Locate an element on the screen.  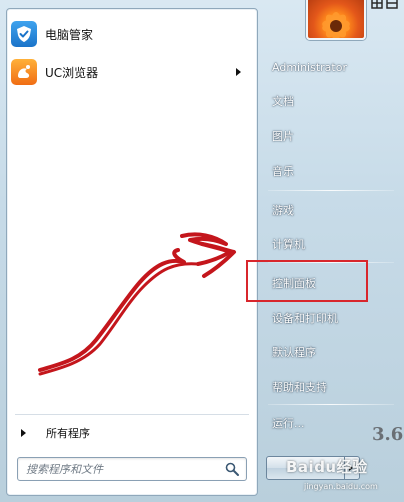
all-programs-label: 所有程序 is located at coordinates (68, 433).